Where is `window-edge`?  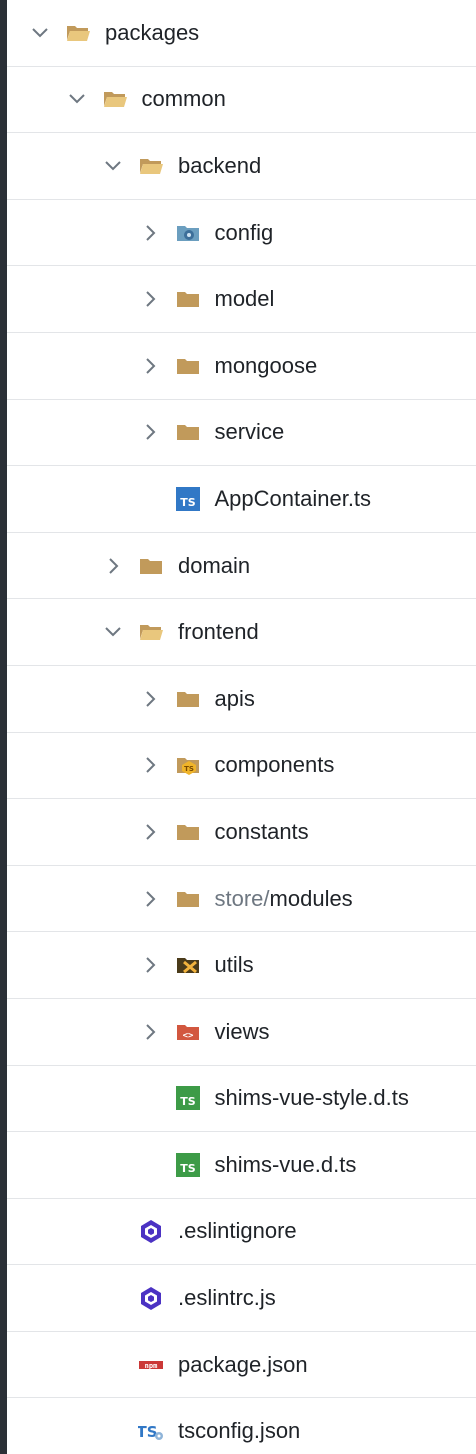
window-edge is located at coordinates (3, 727).